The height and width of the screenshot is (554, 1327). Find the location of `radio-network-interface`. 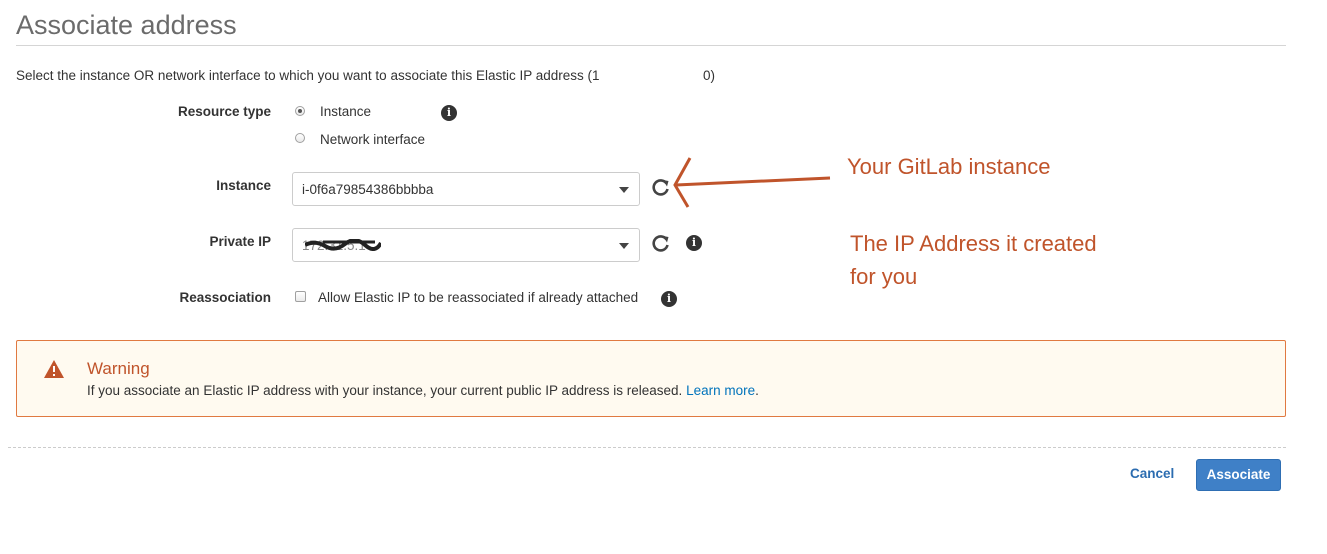

radio-network-interface is located at coordinates (300, 138).